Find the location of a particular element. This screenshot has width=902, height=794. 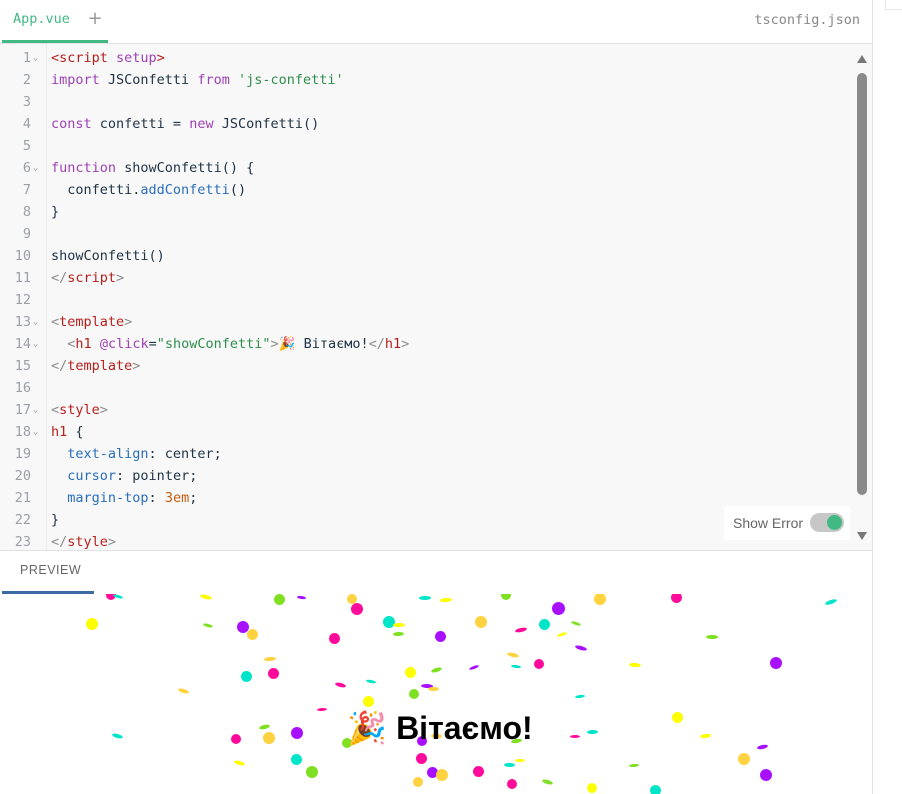

code-token: <script is located at coordinates (79, 58).